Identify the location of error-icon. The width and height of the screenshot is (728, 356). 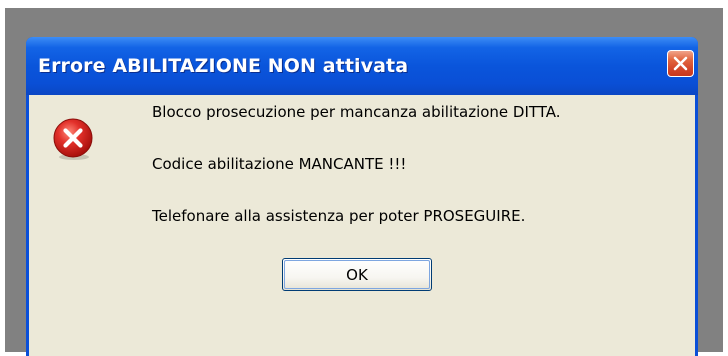
(73, 139).